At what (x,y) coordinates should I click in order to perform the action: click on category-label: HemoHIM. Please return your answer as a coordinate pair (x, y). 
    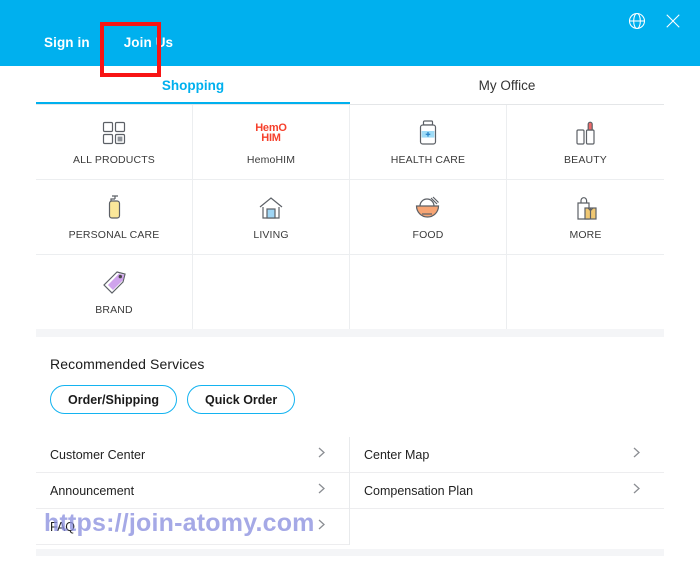
    Looking at the image, I should click on (271, 160).